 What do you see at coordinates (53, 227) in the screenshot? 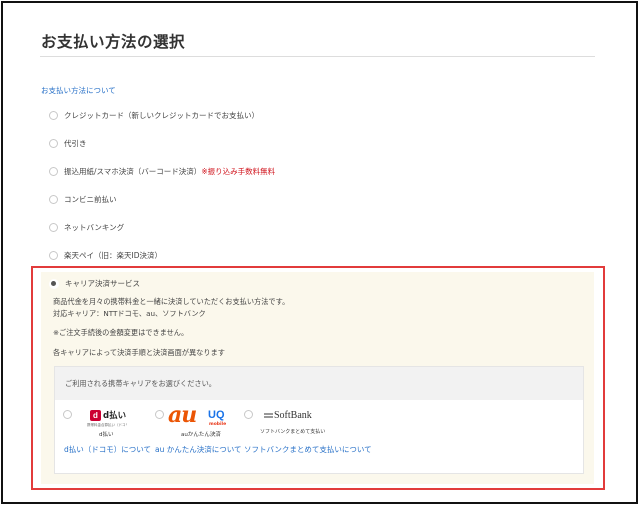
I see `radio-net-banking` at bounding box center [53, 227].